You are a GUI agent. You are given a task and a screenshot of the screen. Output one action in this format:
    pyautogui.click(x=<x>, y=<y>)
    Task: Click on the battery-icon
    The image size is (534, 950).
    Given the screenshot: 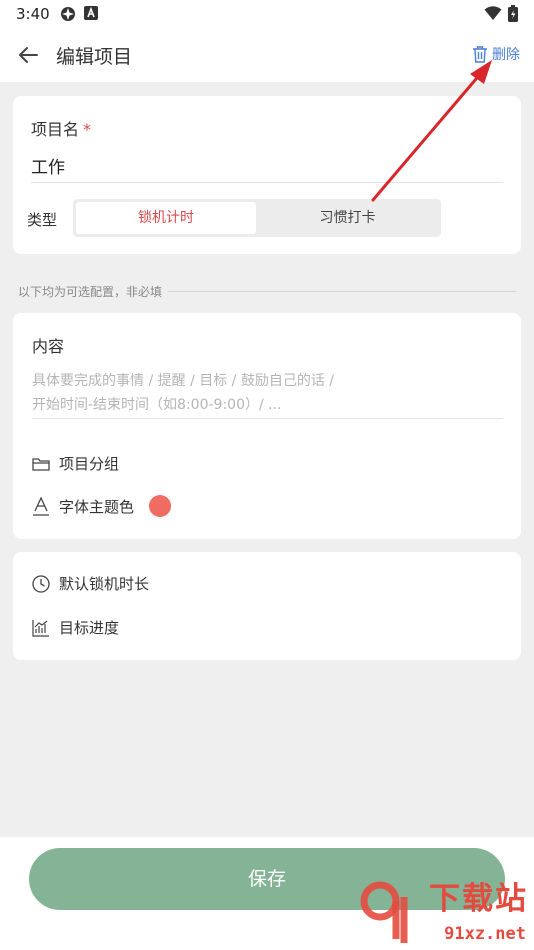 What is the action you would take?
    pyautogui.click(x=513, y=13)
    